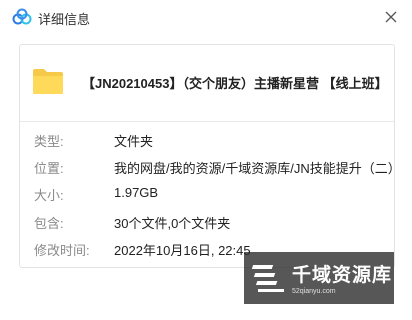 The image size is (412, 320). I want to click on watermark-title: 千域资源库, so click(342, 275).